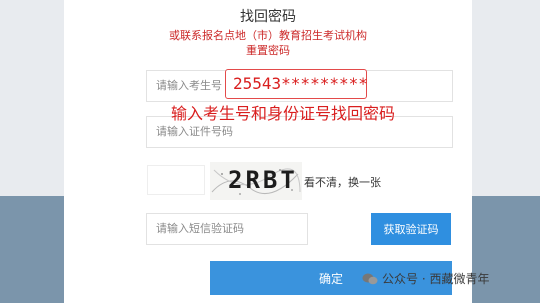  I want to click on id-number-placeholder: 请输入证件号码, so click(194, 131).